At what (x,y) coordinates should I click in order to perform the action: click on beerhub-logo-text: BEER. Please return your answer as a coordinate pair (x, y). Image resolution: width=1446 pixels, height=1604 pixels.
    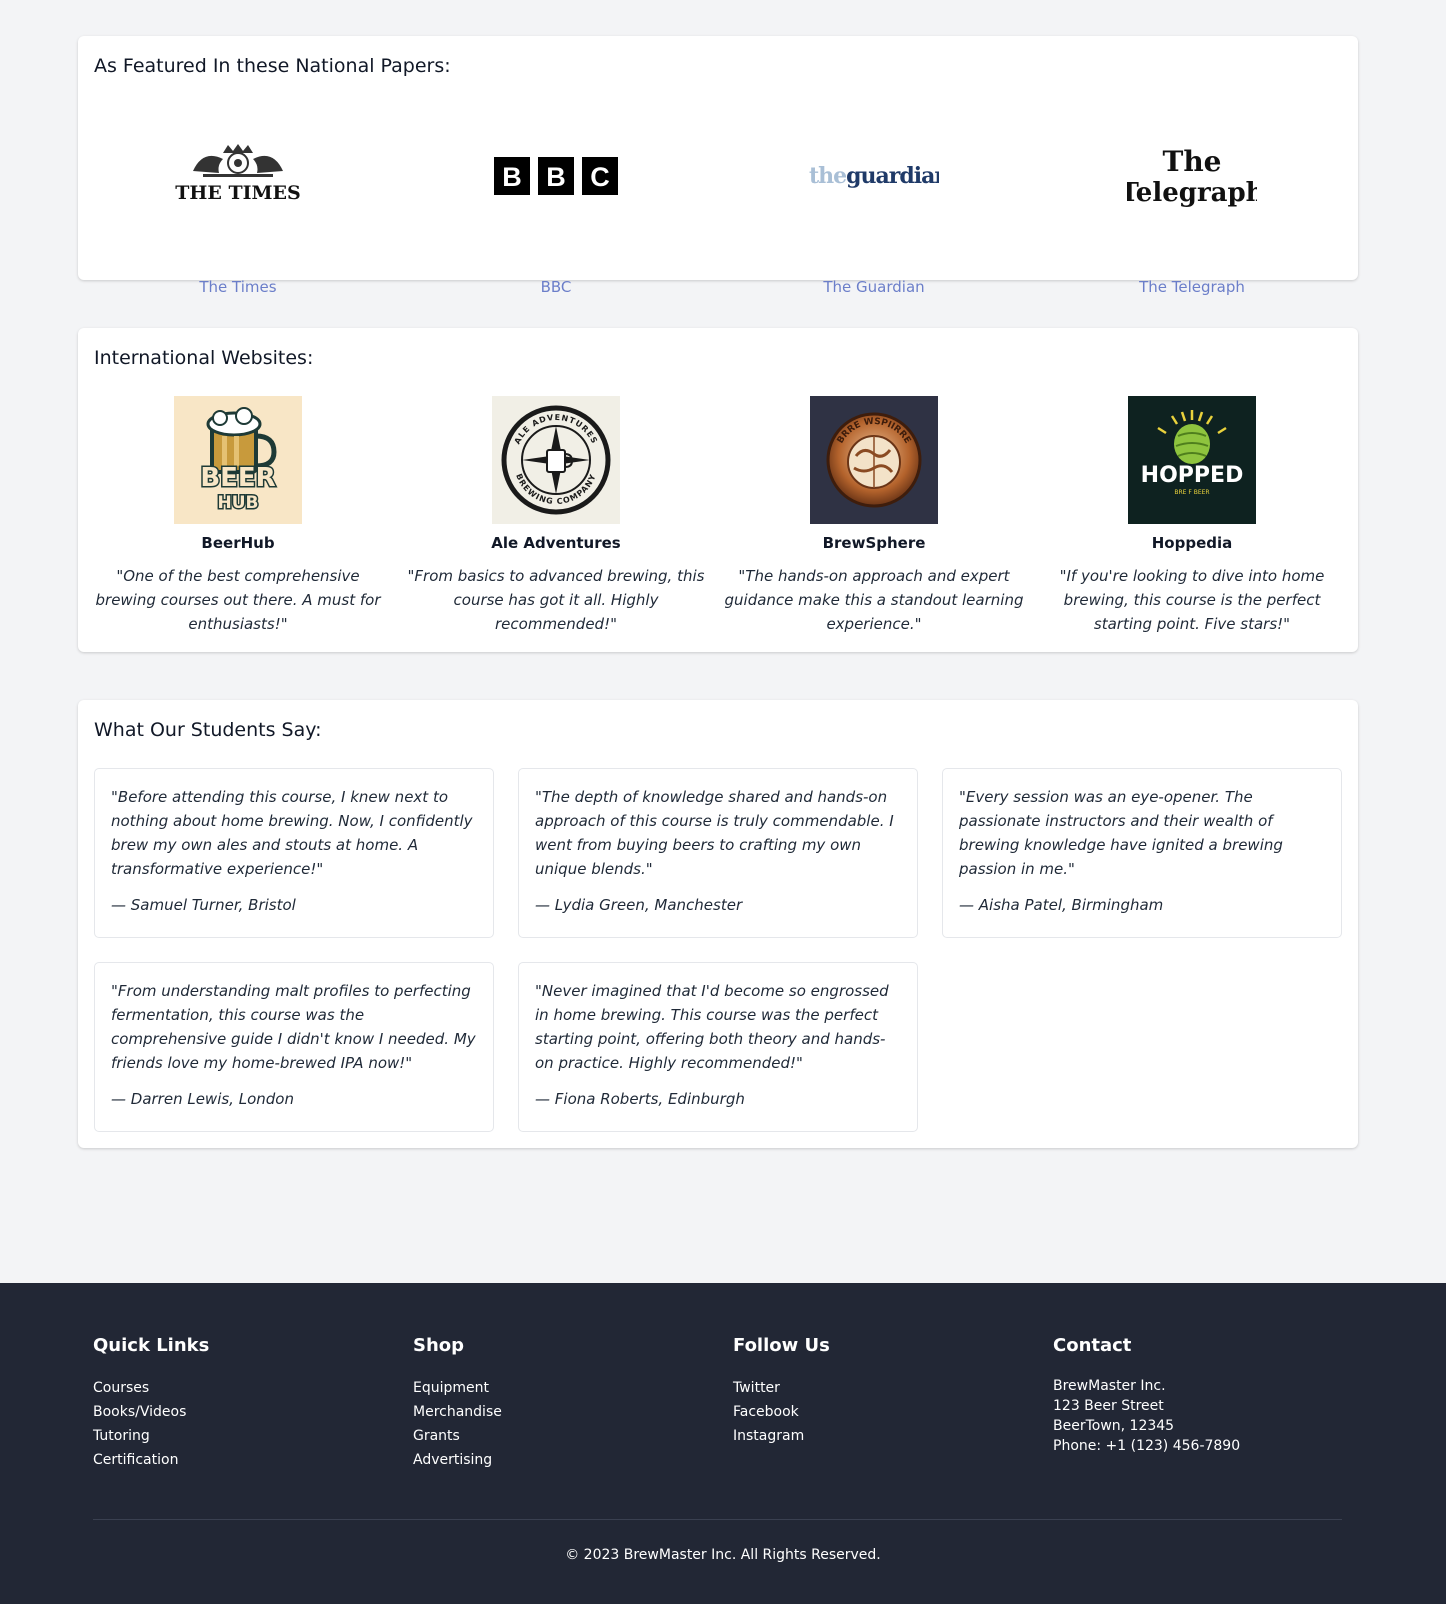
    Looking at the image, I should click on (237, 478).